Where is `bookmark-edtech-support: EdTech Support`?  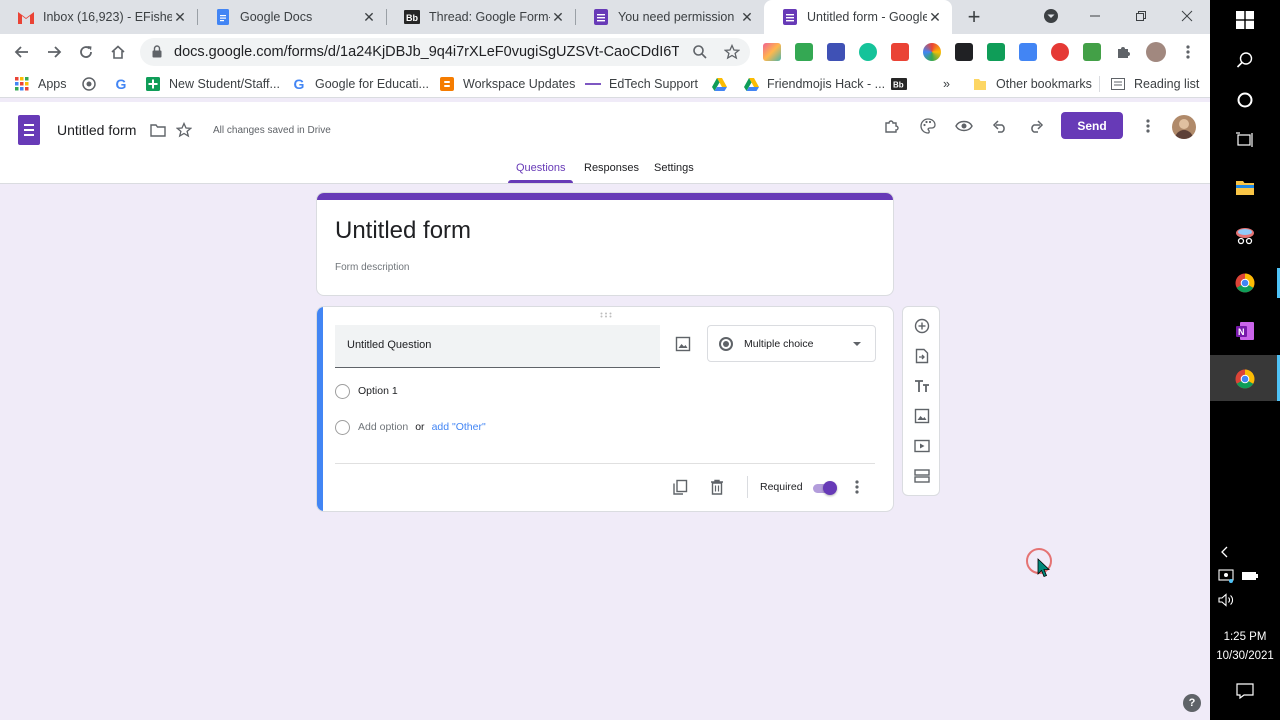
bookmark-edtech-support: EdTech Support is located at coordinates (641, 84).